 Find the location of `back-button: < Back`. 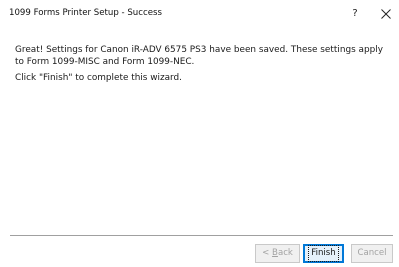

back-button: < Back is located at coordinates (277, 253).